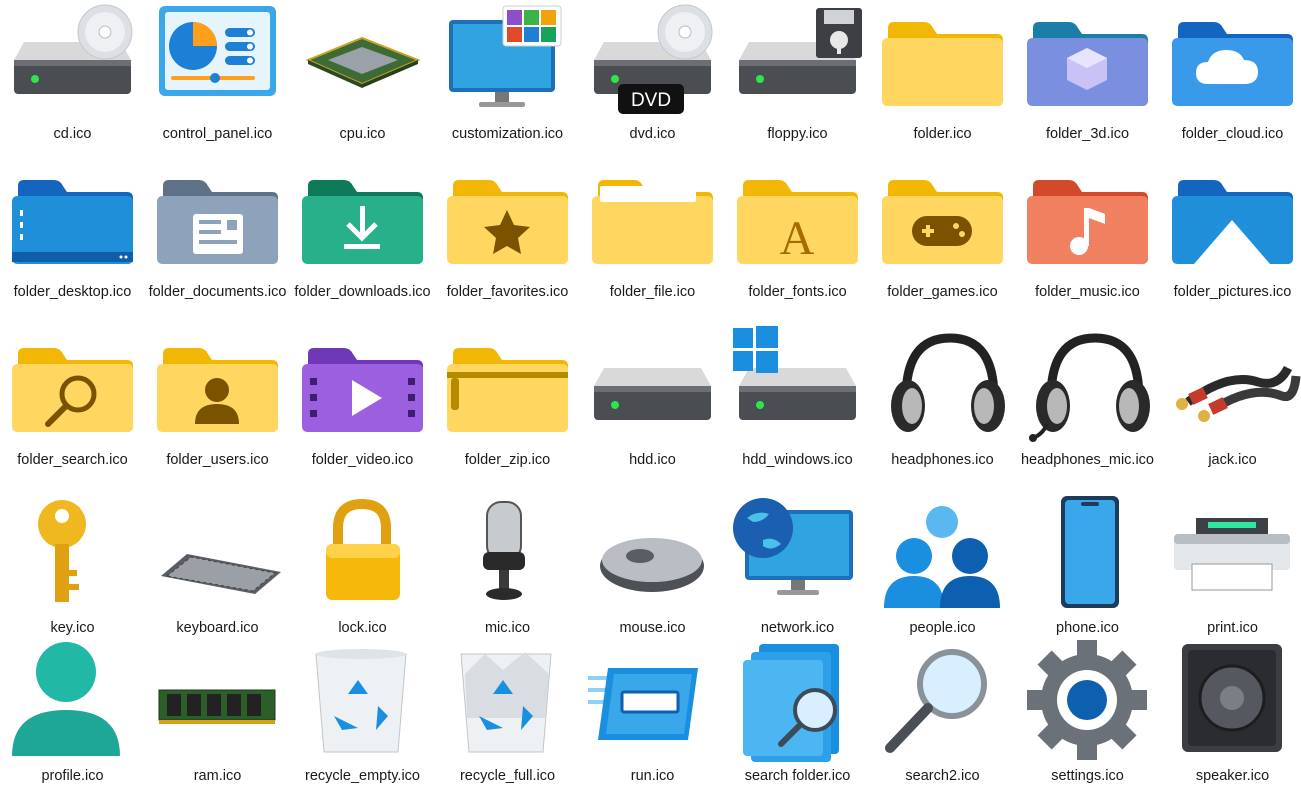 This screenshot has width=1301, height=804. I want to click on file-item: cpu.ico, so click(362, 82).